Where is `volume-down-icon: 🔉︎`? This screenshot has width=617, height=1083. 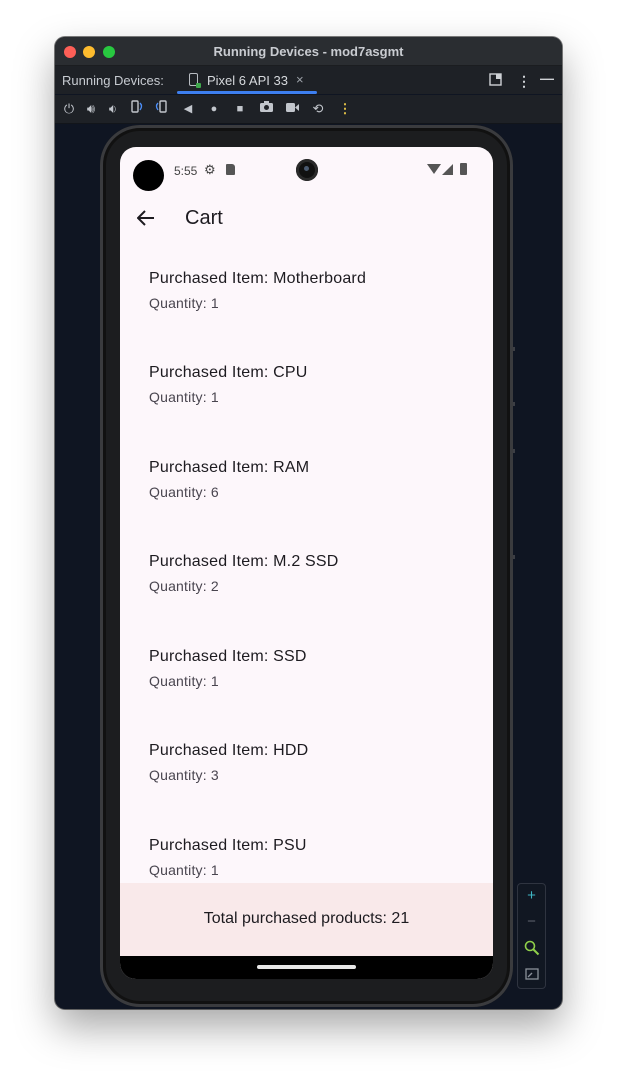 volume-down-icon: 🔉︎ is located at coordinates (113, 109).